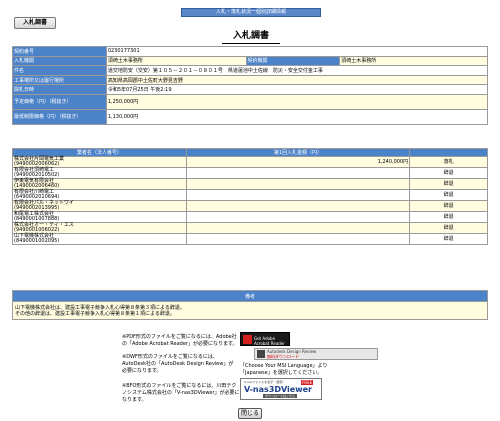 The width and height of the screenshot is (500, 421). What do you see at coordinates (247, 339) in the screenshot?
I see `adobe-logo-icon` at bounding box center [247, 339].